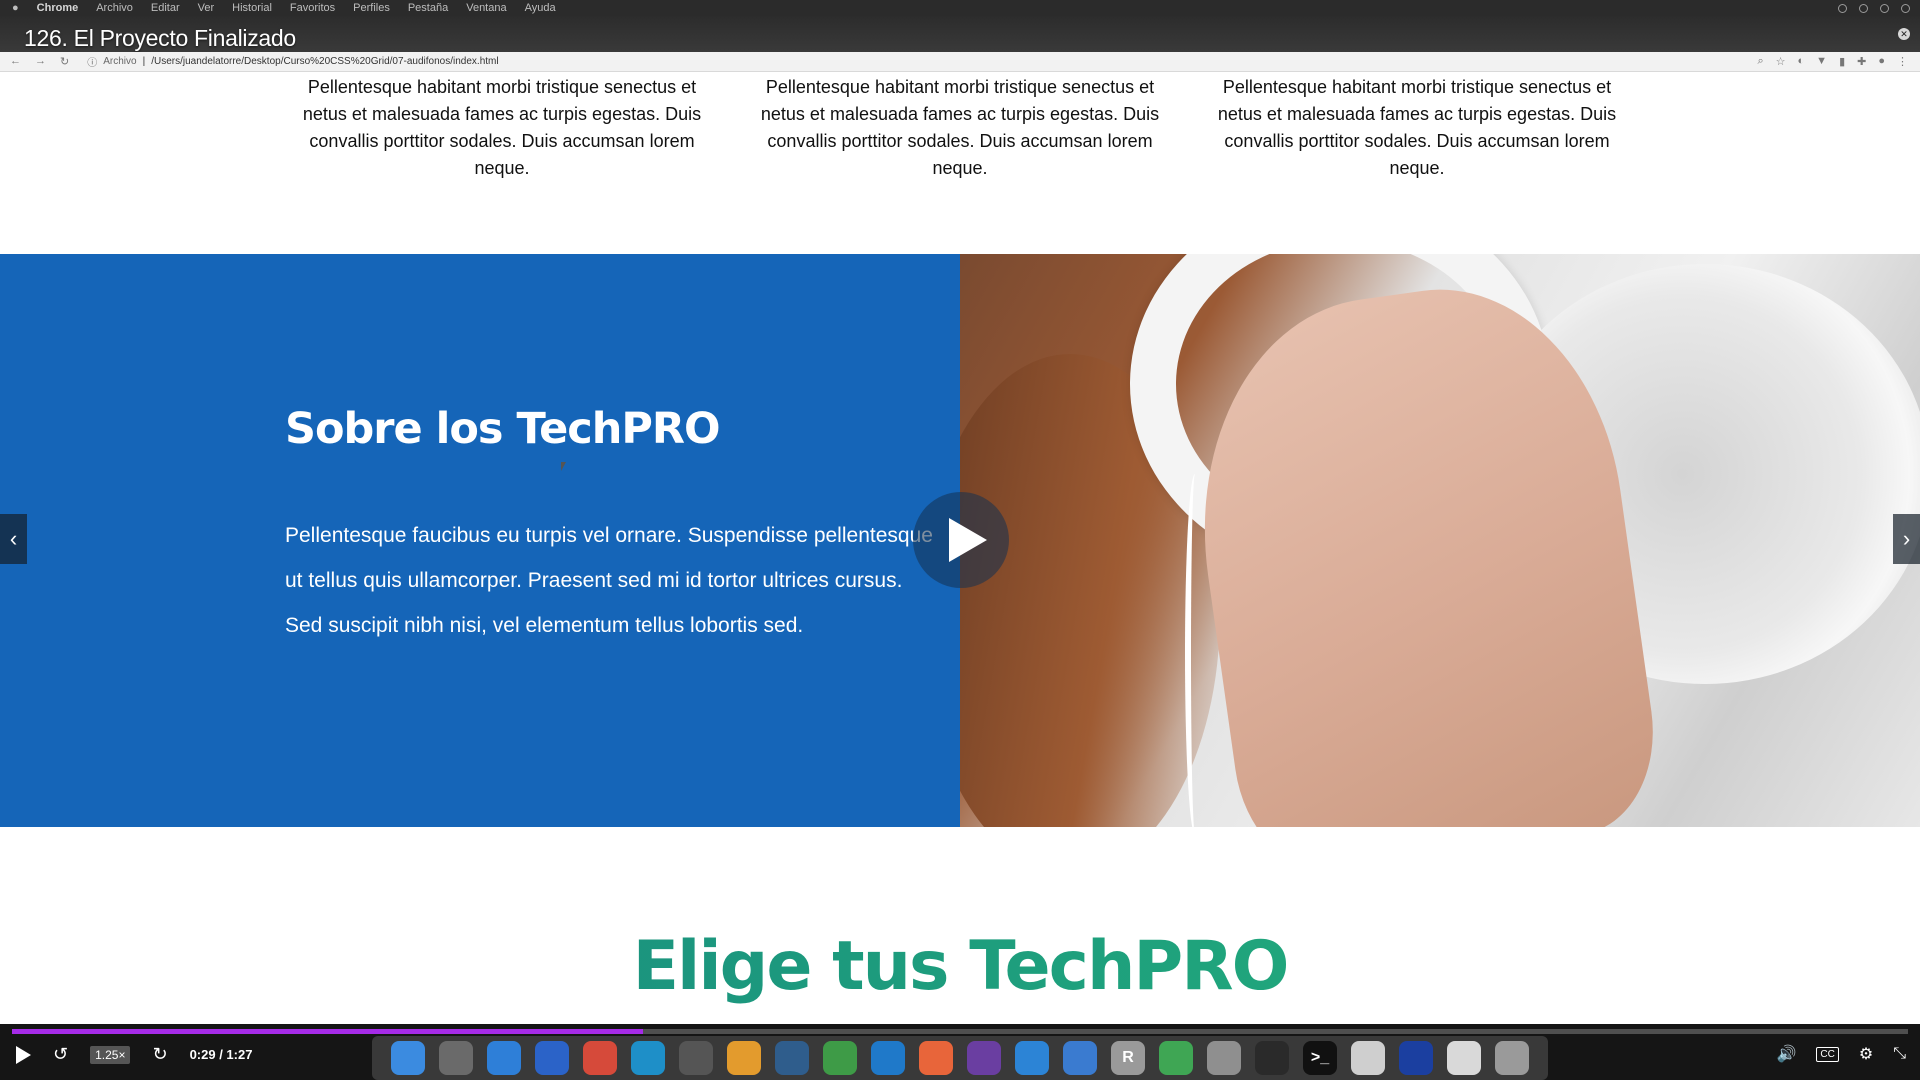 The width and height of the screenshot is (1920, 1080). I want to click on extension-icon: ◐, so click(1801, 61).